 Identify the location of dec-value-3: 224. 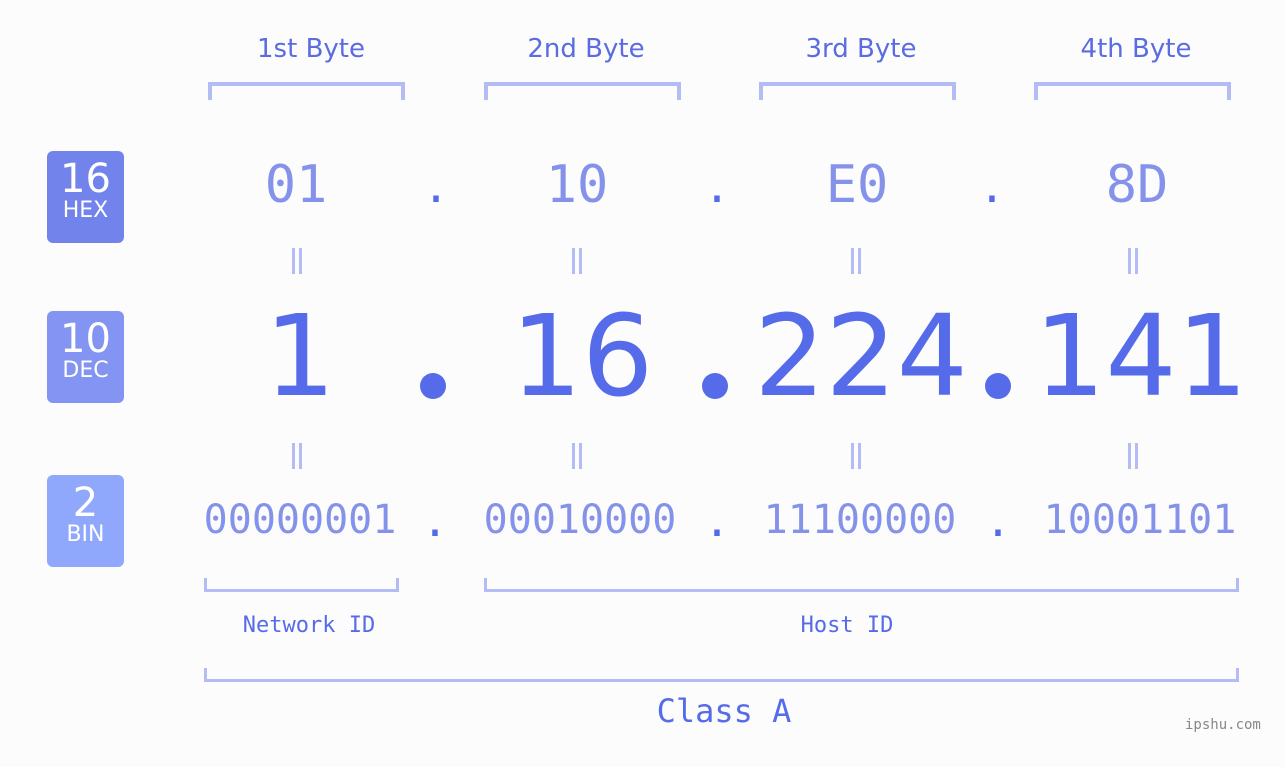
(861, 357).